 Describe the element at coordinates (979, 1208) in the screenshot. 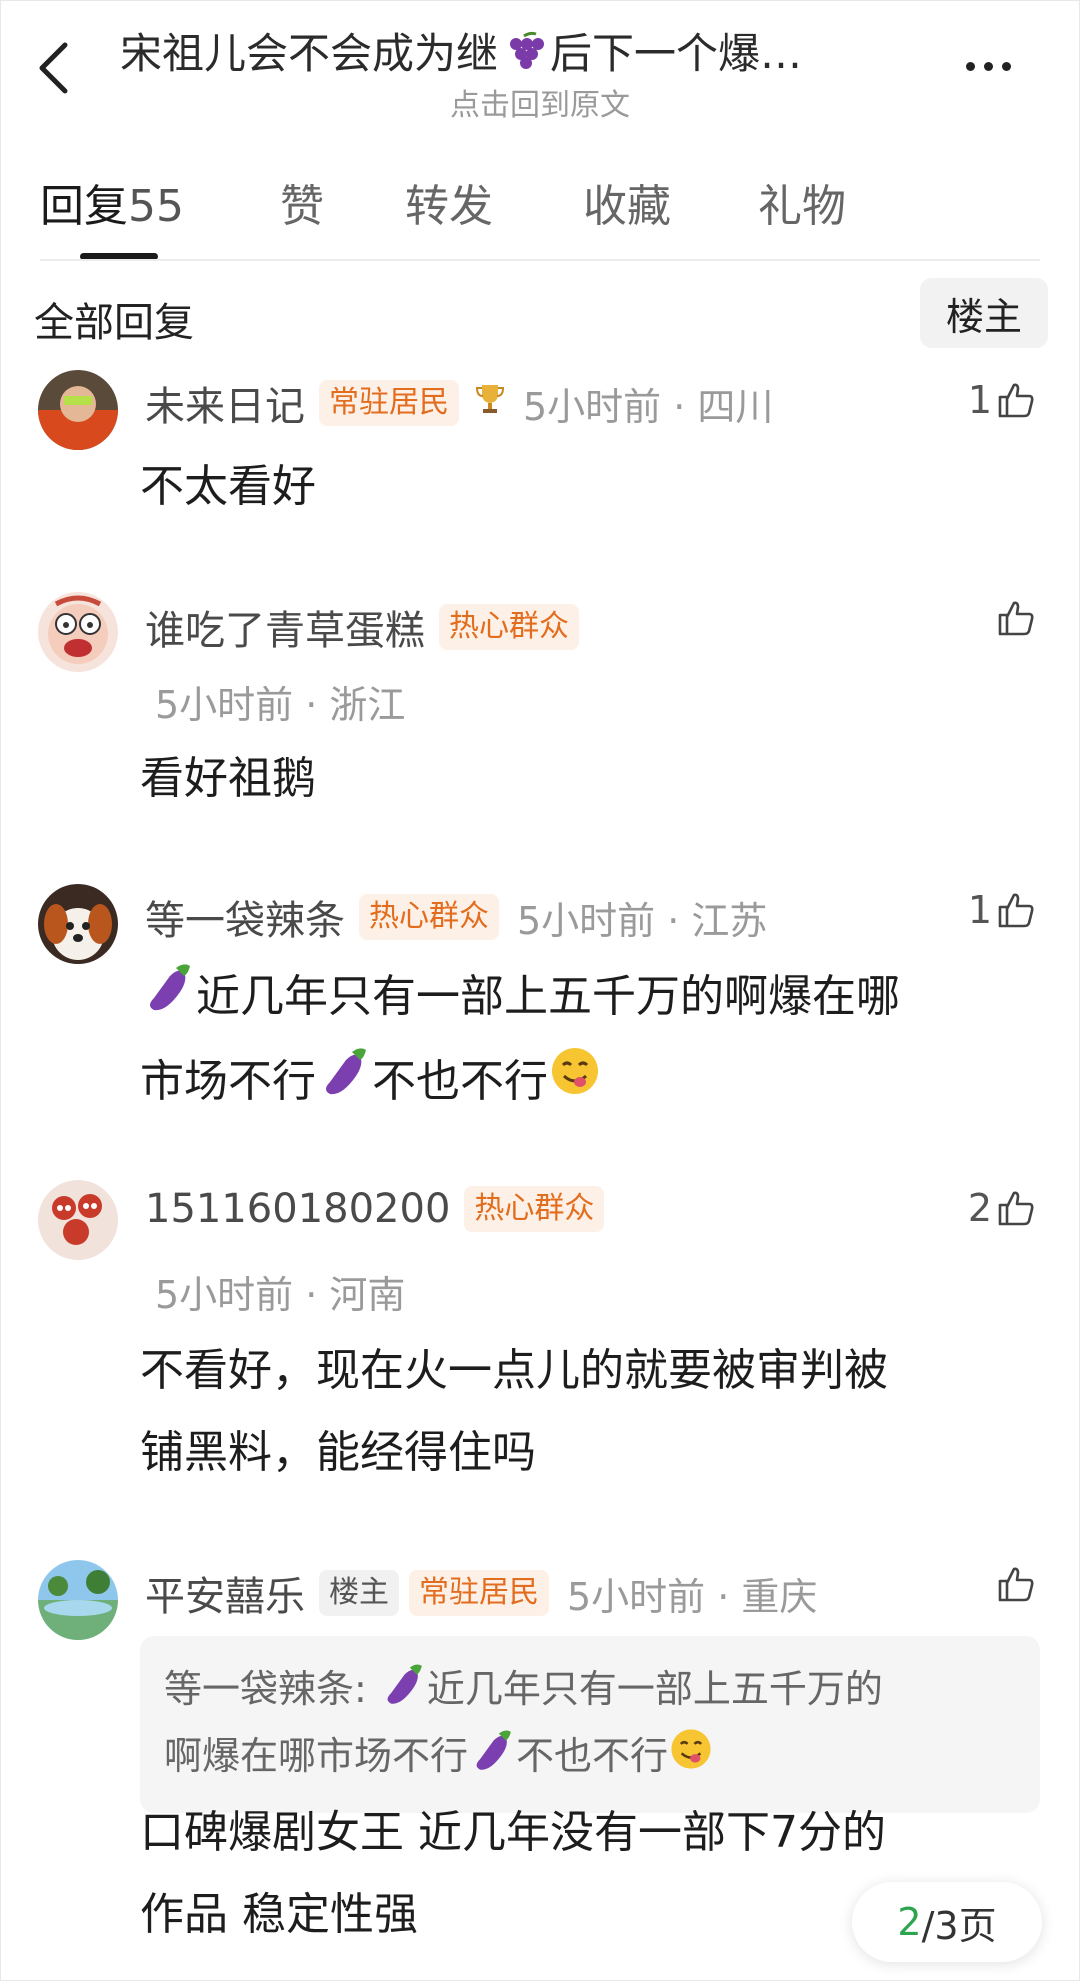

I see `like-count: 2` at that location.